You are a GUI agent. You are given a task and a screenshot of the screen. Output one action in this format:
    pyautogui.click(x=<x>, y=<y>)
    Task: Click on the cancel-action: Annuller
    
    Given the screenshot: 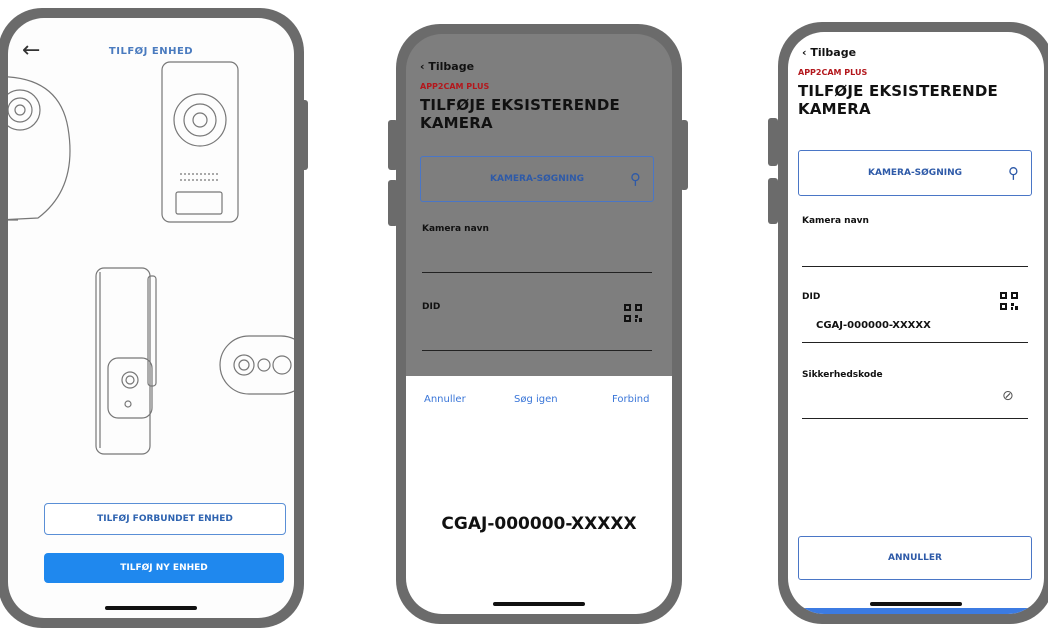 What is the action you would take?
    pyautogui.click(x=445, y=399)
    